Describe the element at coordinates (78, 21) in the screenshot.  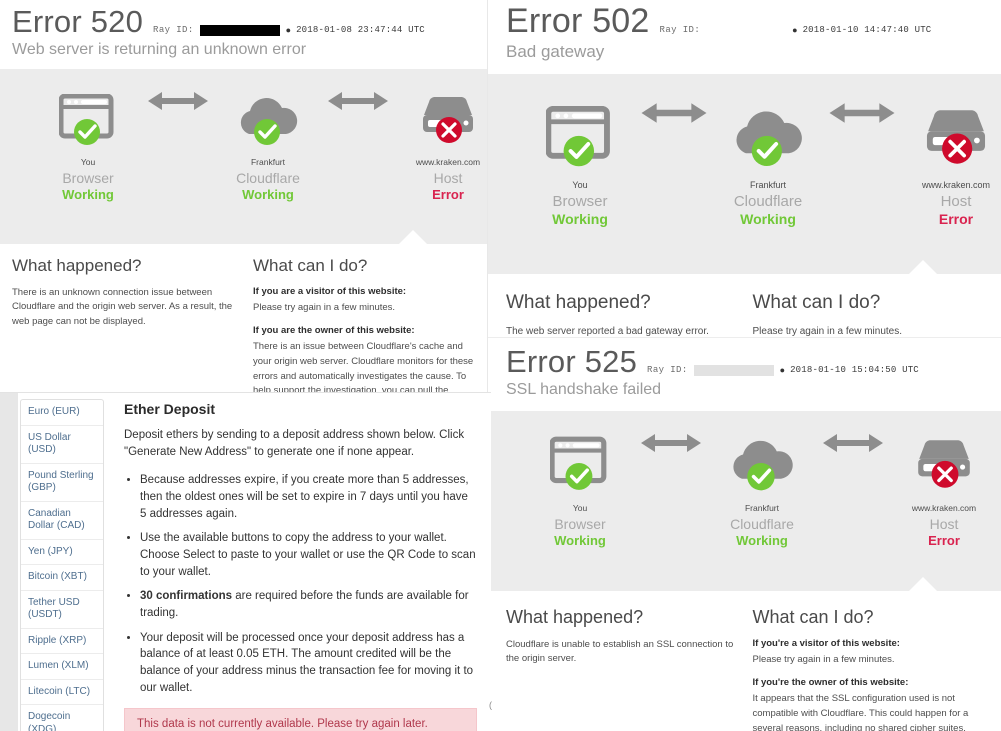
I see `error-code: Error 520` at that location.